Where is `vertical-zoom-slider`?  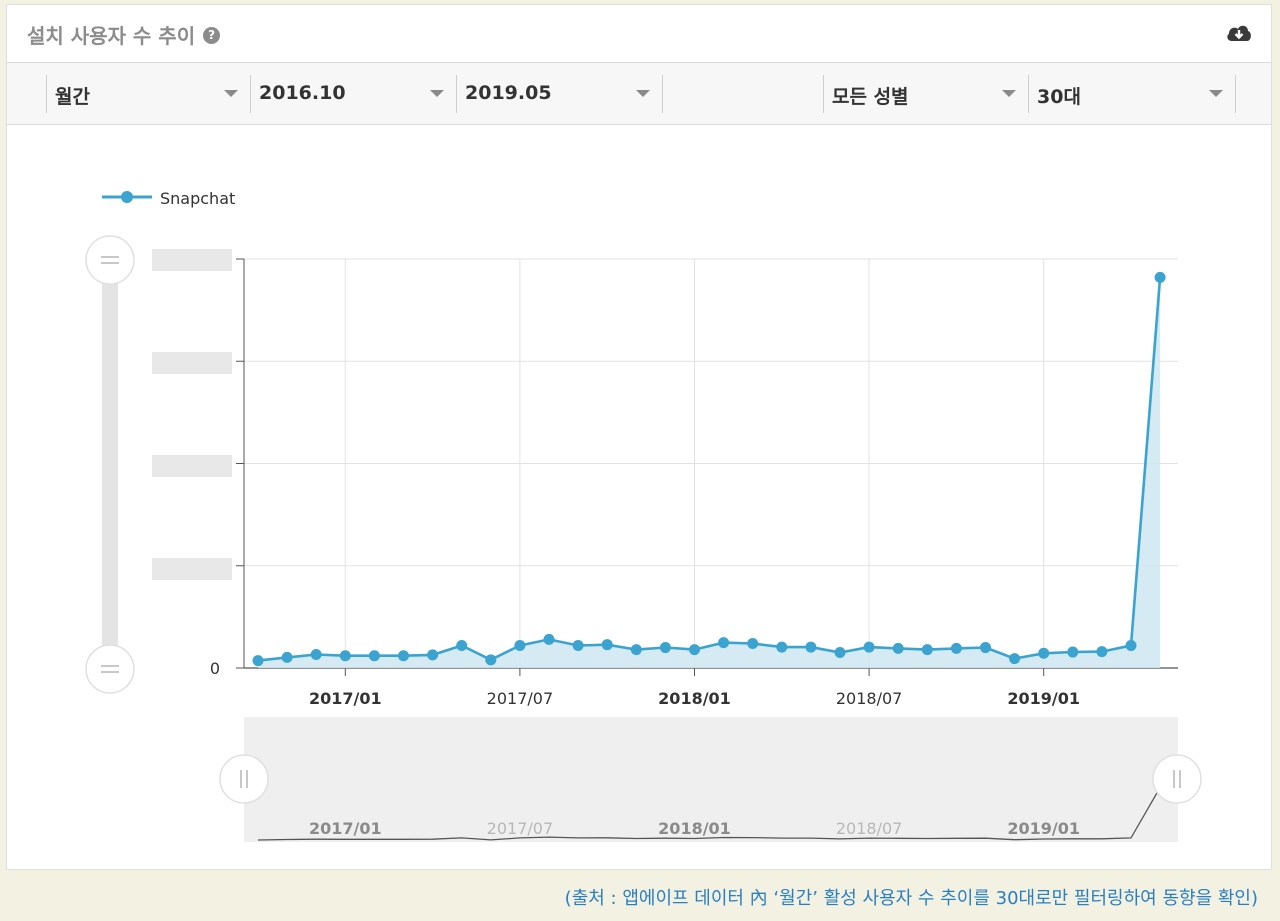
vertical-zoom-slider is located at coordinates (110, 464).